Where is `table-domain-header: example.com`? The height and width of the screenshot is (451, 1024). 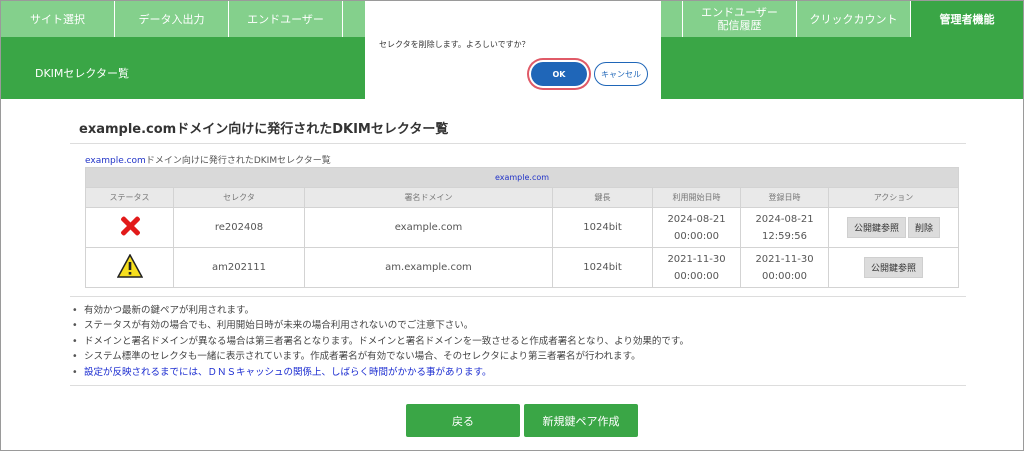
table-domain-header: example.com is located at coordinates (522, 177).